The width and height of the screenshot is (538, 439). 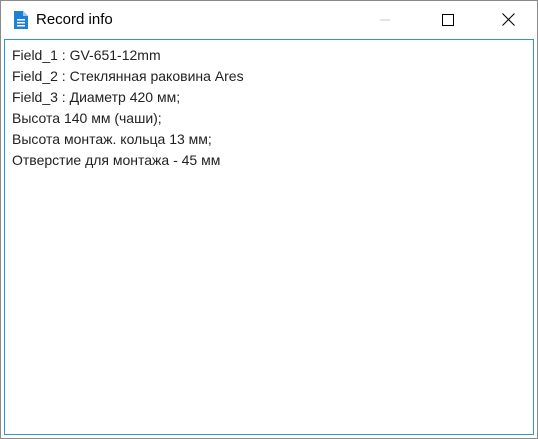 I want to click on minimize-icon, so click(x=385, y=20).